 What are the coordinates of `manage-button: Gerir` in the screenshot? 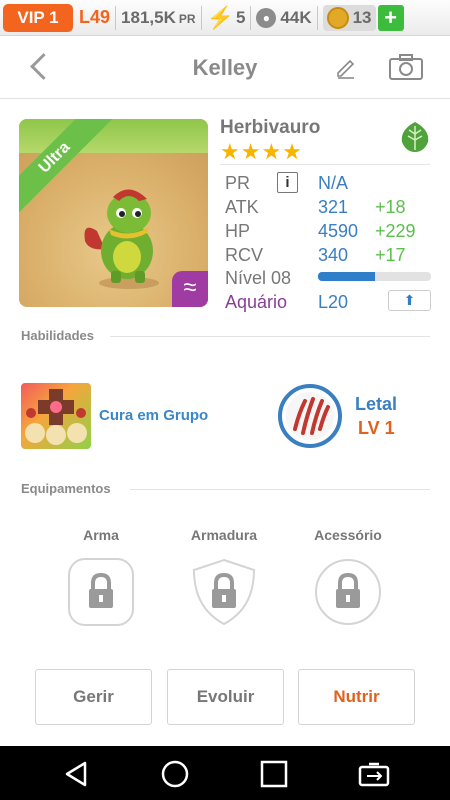 It's located at (93, 697).